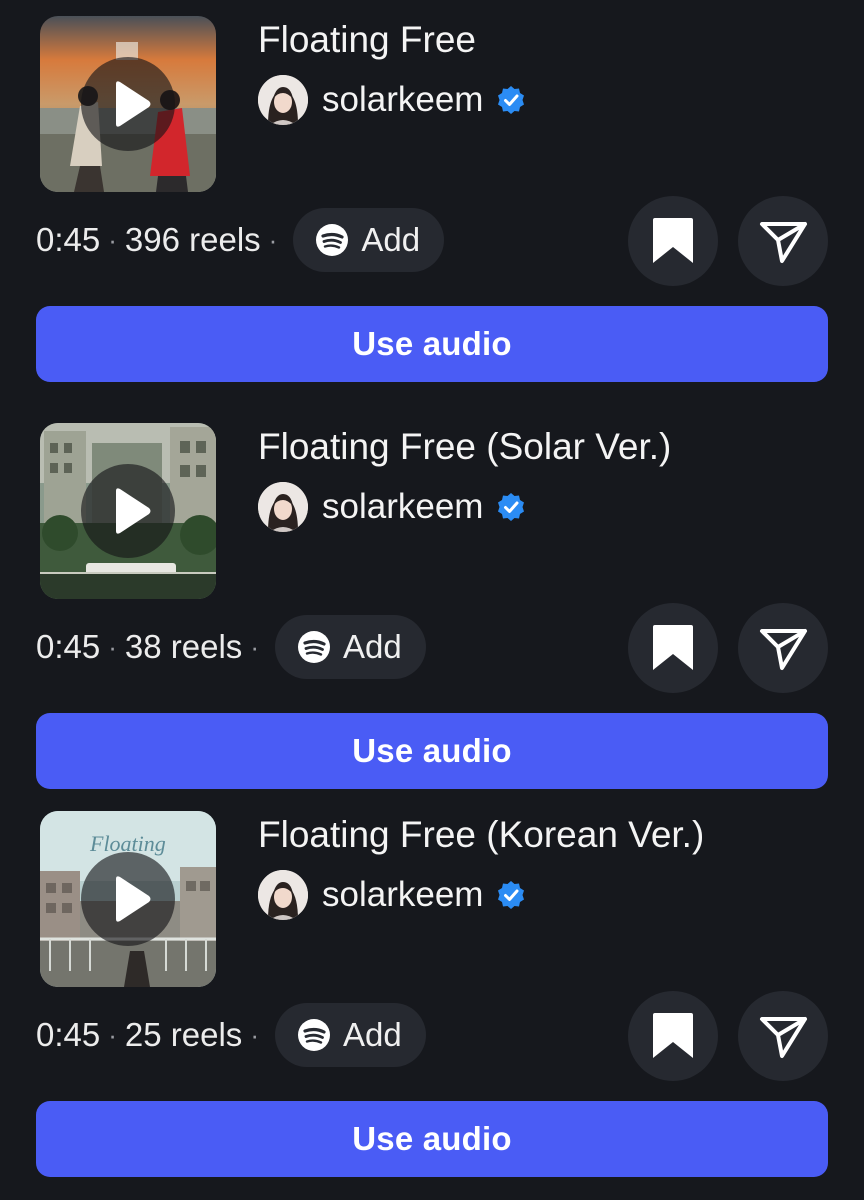  I want to click on track-meta: 0:45 · 396 reels · Add, so click(240, 240).